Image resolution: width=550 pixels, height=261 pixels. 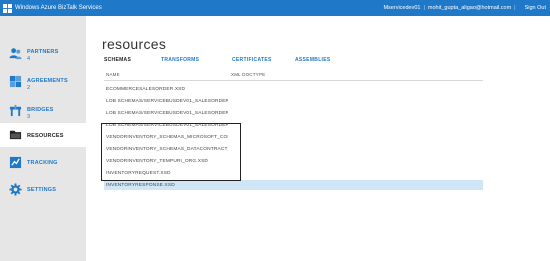 What do you see at coordinates (313, 60) in the screenshot?
I see `tab-assemblies: ASSEMBLIES` at bounding box center [313, 60].